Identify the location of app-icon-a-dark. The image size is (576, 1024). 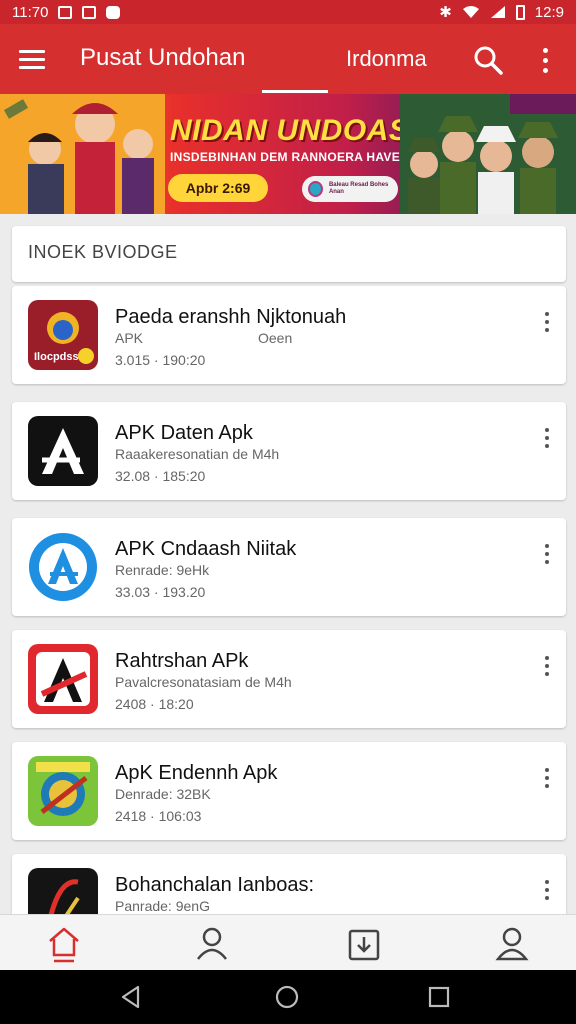
(63, 451).